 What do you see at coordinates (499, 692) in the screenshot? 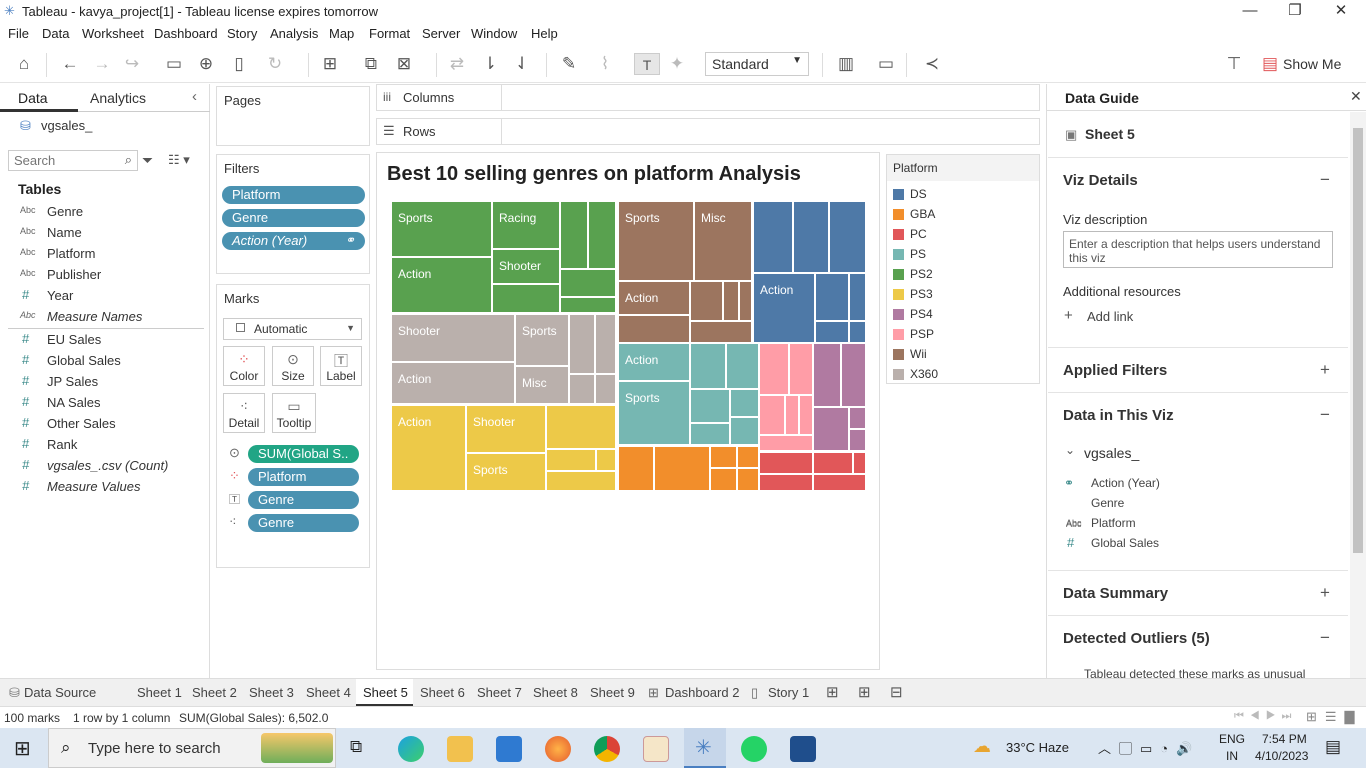
I see `tab-sheet-7: Sheet 7` at bounding box center [499, 692].